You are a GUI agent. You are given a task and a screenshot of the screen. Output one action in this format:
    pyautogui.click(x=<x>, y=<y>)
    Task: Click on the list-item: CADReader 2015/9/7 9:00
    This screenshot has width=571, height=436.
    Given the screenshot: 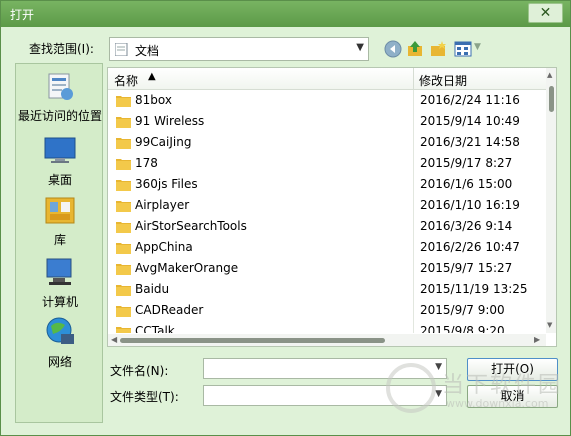 What is the action you would take?
    pyautogui.click(x=327, y=310)
    